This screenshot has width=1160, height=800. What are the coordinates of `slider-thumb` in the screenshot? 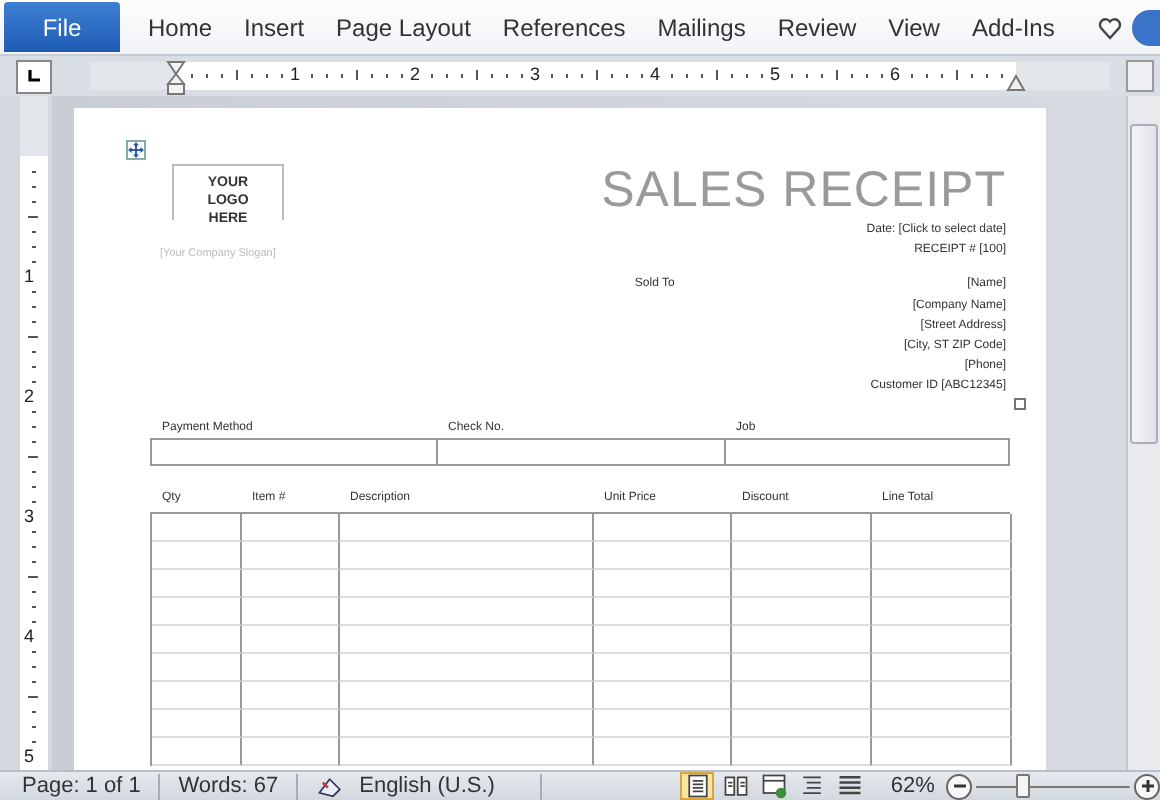 It's located at (1023, 786).